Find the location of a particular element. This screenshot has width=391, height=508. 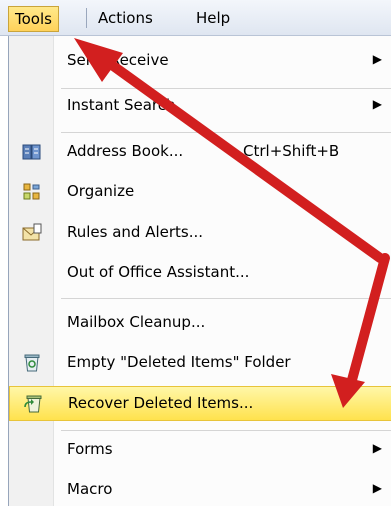

address-book-icon is located at coordinates (31, 152).